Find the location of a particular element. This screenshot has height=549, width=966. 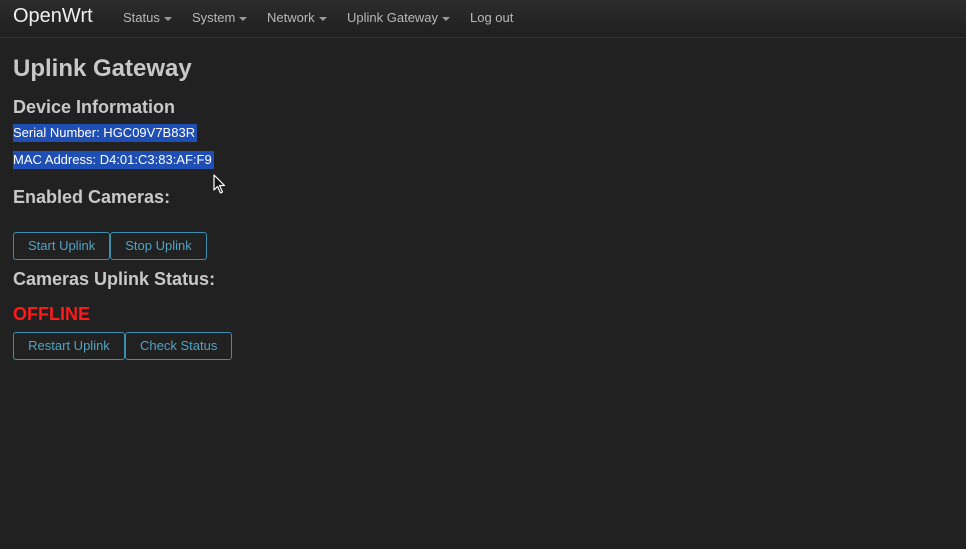

brand-logo: OpenWrt is located at coordinates (53, 16).